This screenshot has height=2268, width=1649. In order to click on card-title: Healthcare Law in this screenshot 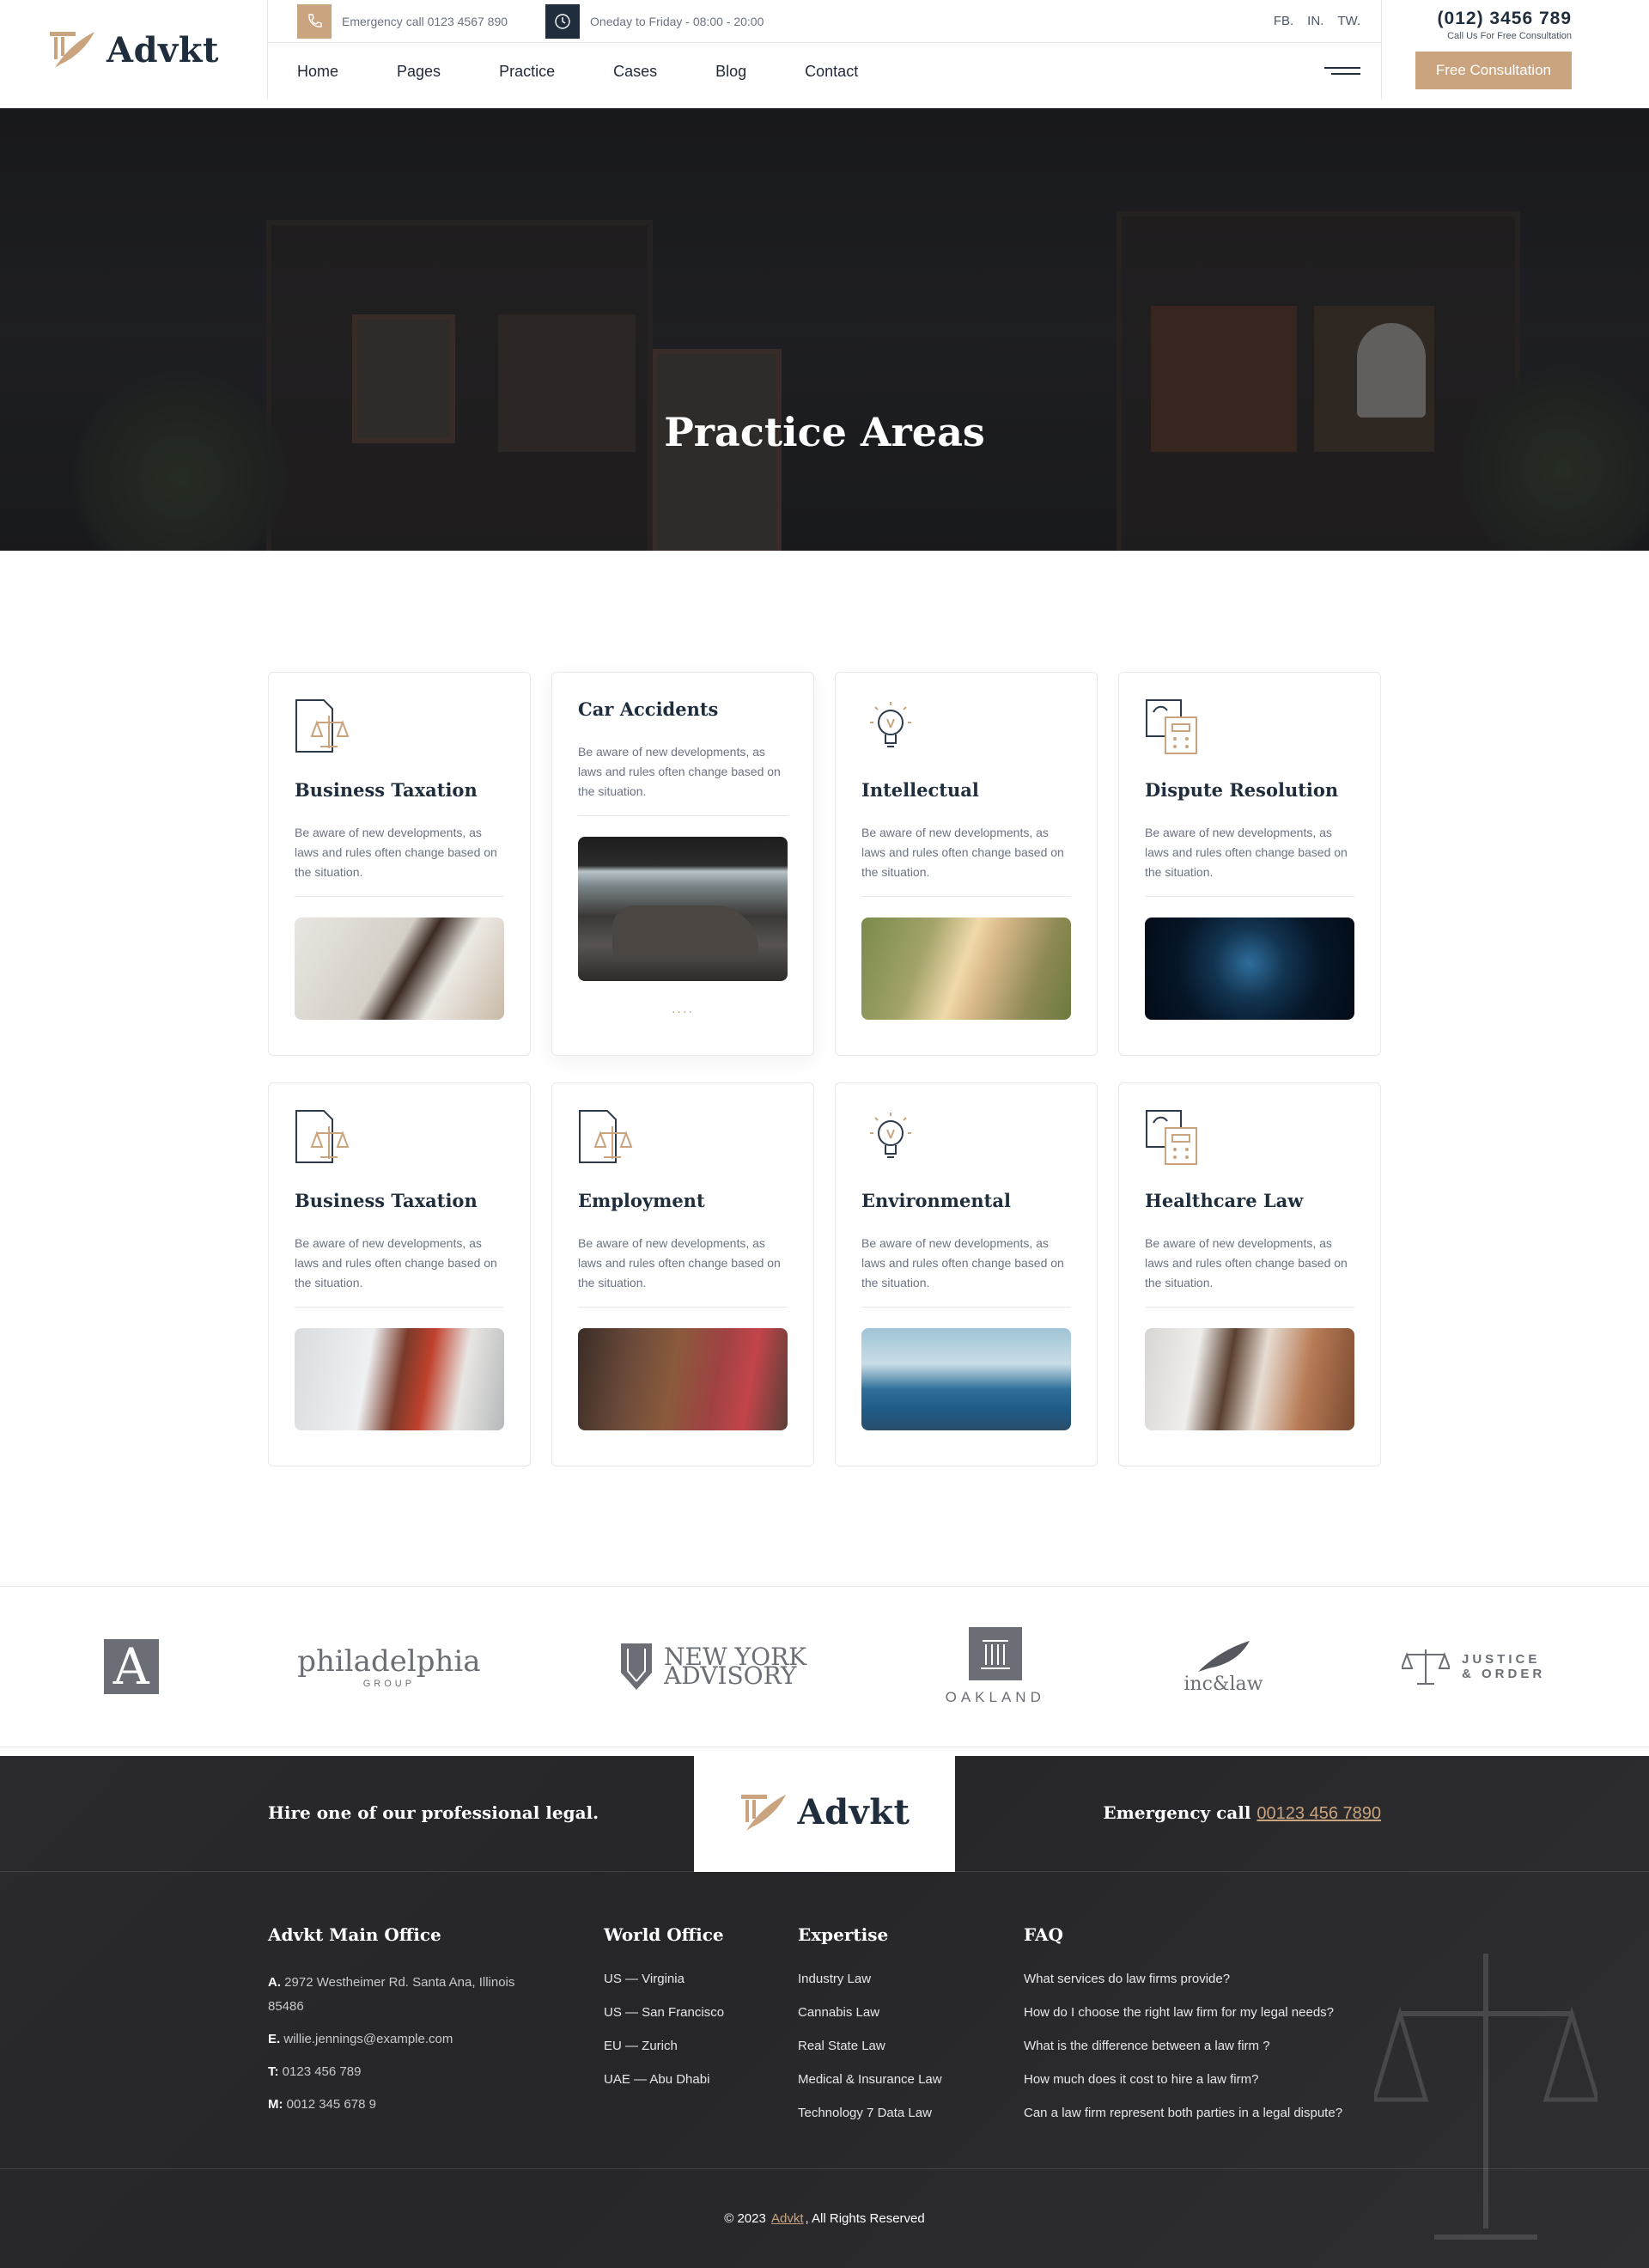, I will do `click(1249, 1200)`.